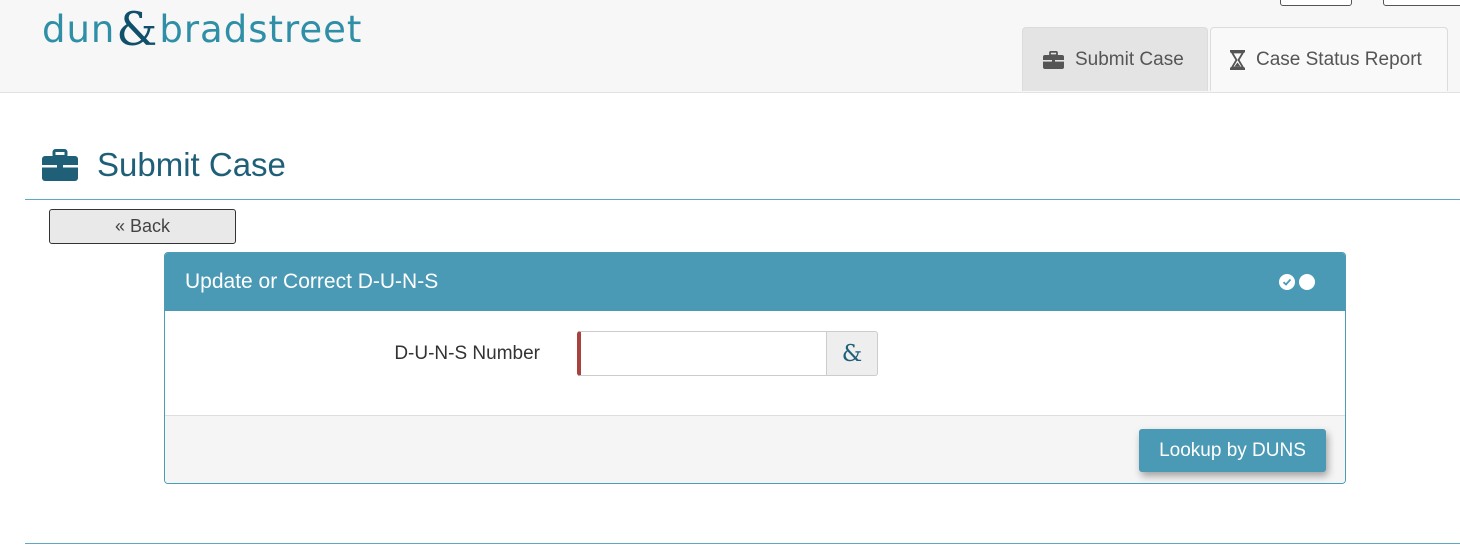  Describe the element at coordinates (742, 199) in the screenshot. I see `title-divider` at that location.